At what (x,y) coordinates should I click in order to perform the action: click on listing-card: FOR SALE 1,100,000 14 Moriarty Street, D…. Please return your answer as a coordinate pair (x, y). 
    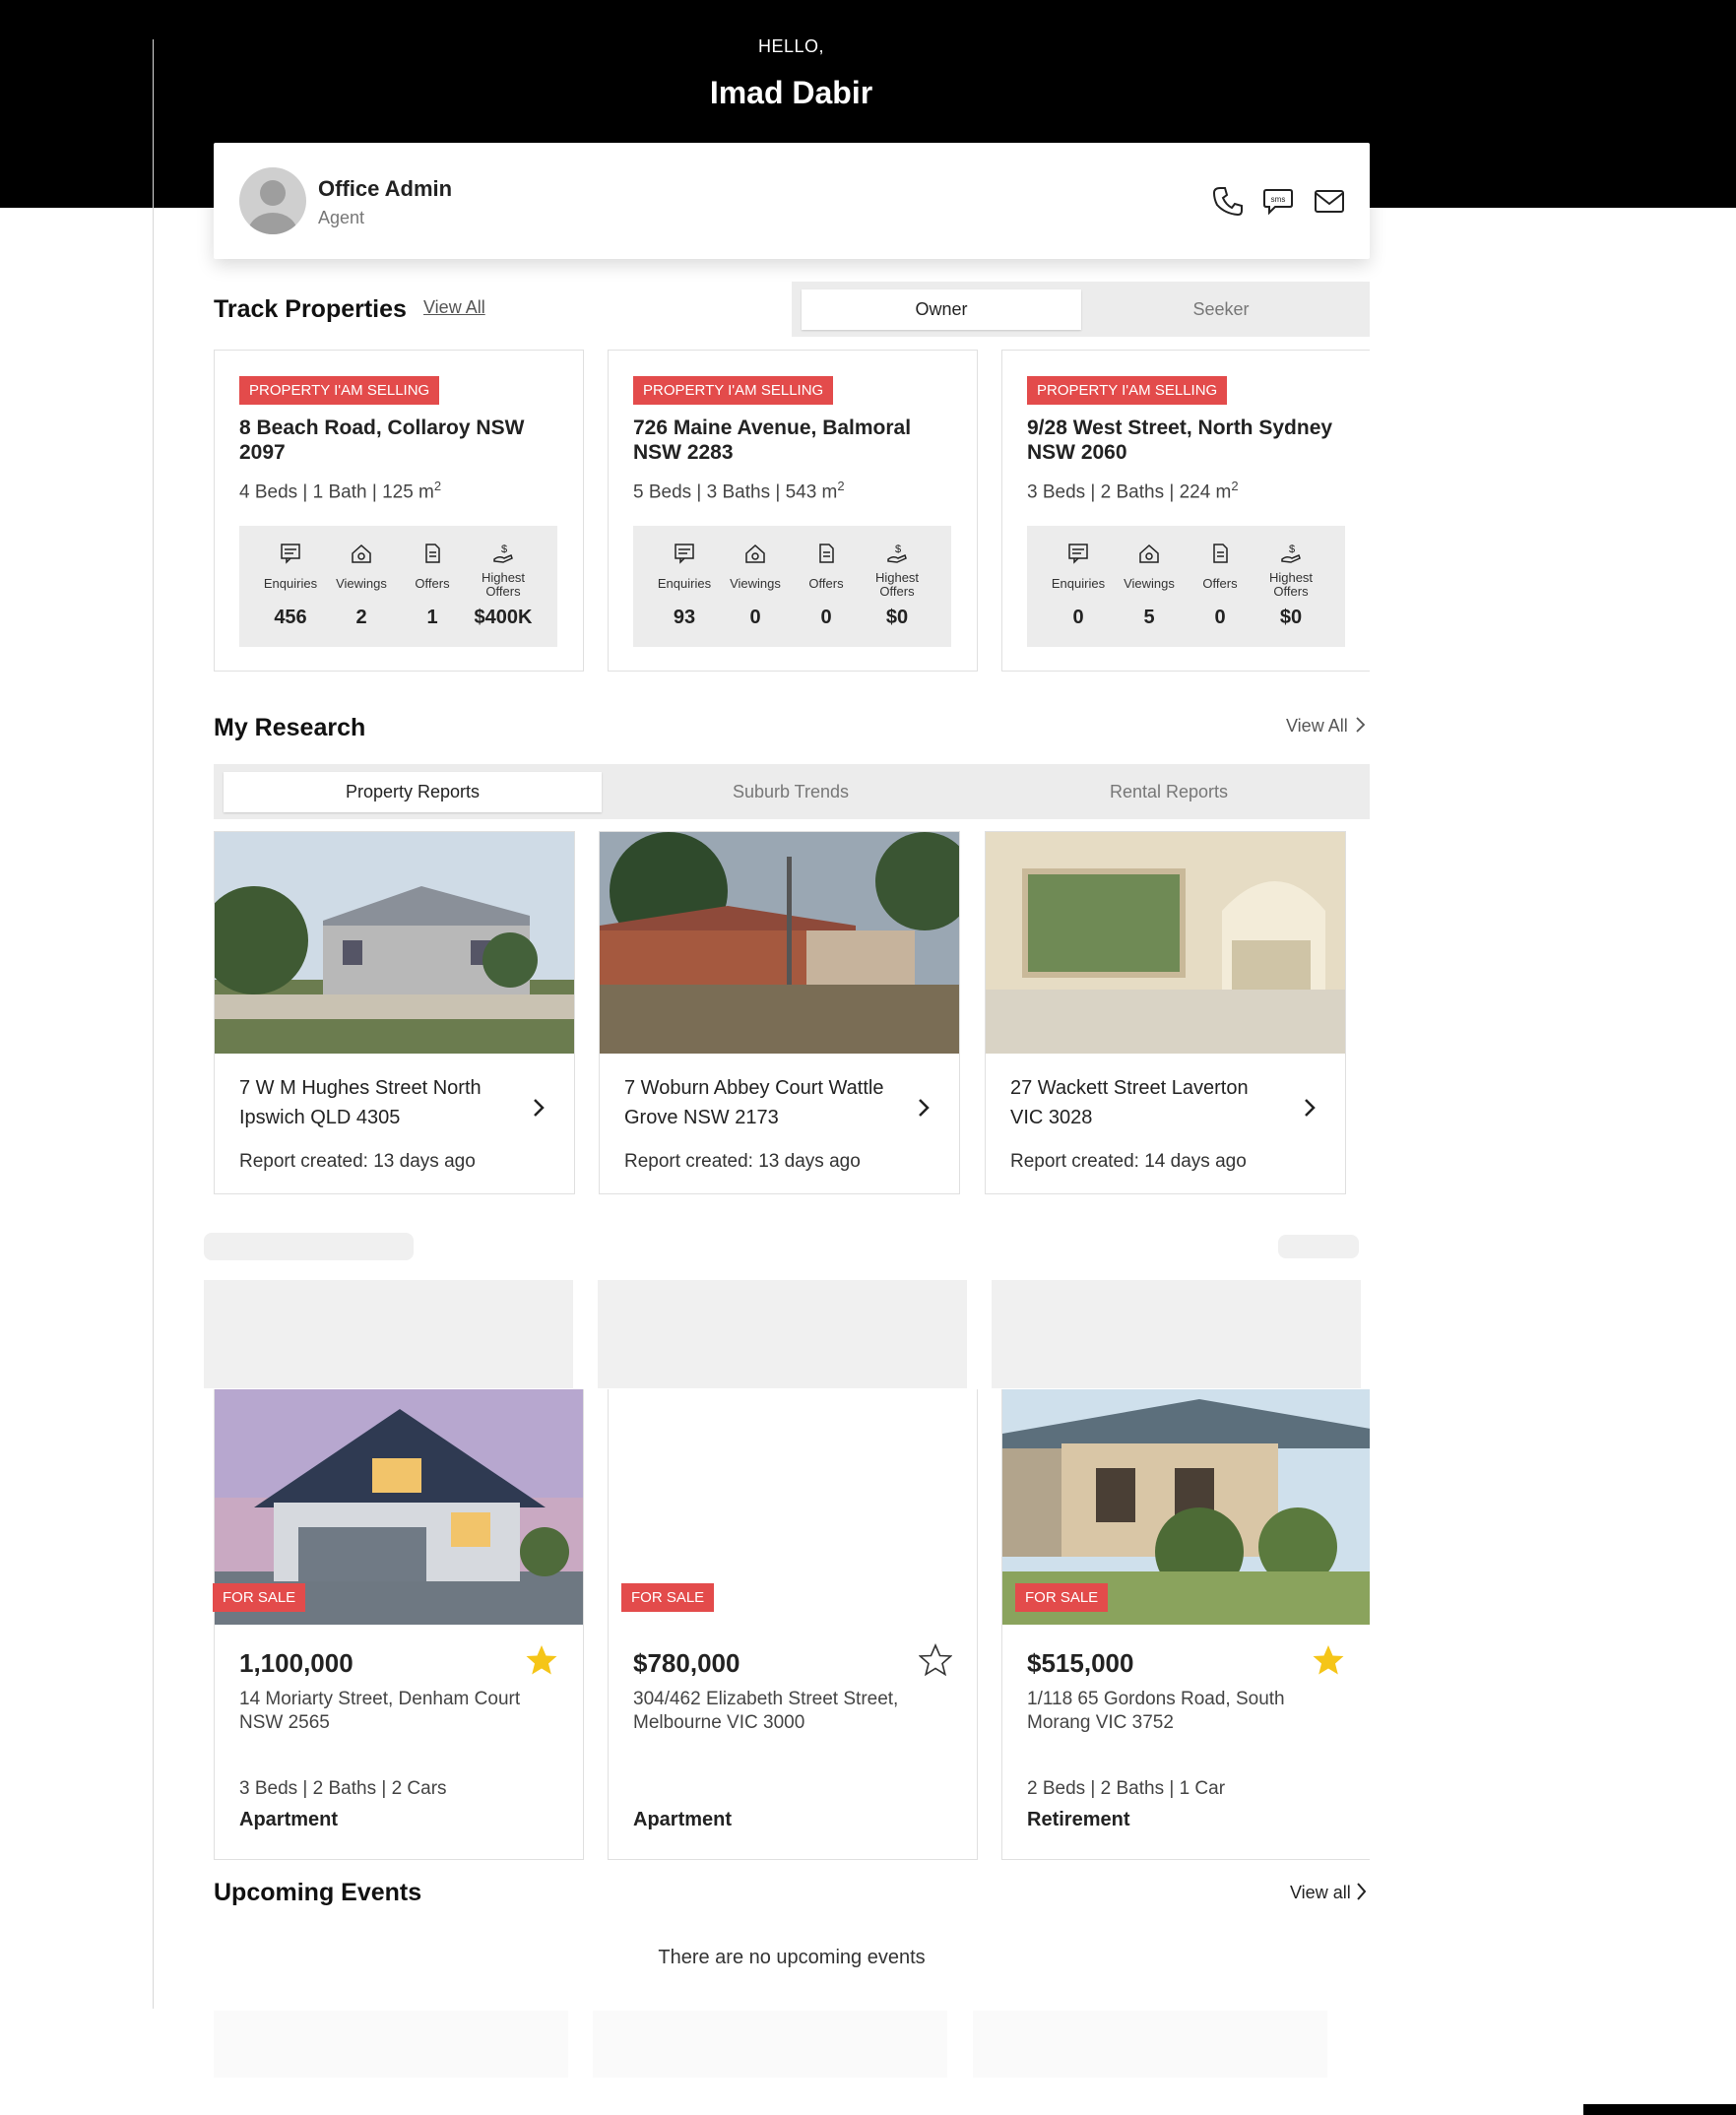
    Looking at the image, I should click on (398, 1624).